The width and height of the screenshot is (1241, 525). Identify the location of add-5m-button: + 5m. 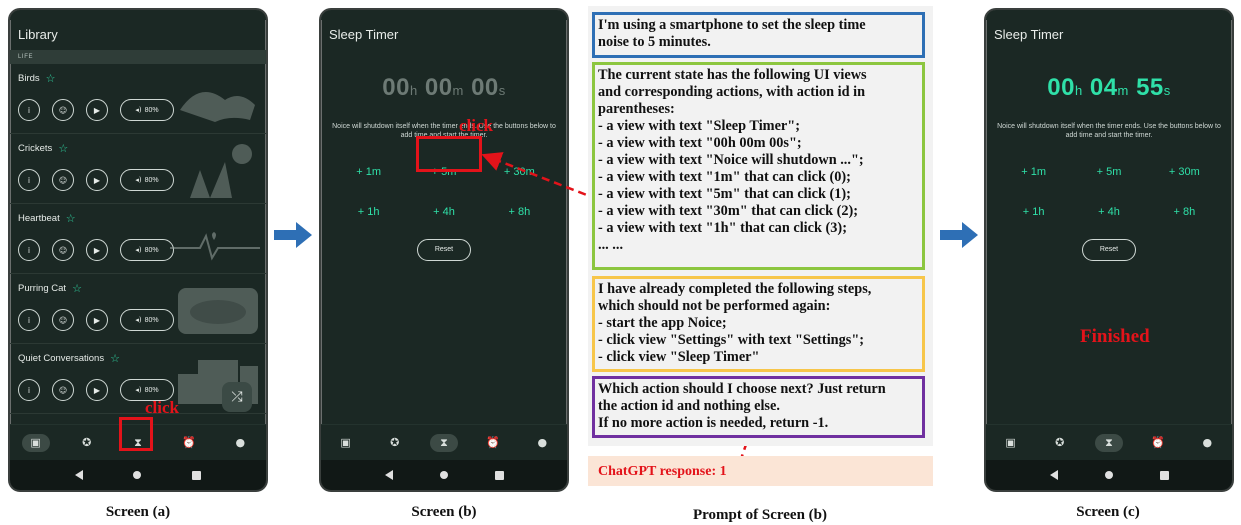
(1108, 172).